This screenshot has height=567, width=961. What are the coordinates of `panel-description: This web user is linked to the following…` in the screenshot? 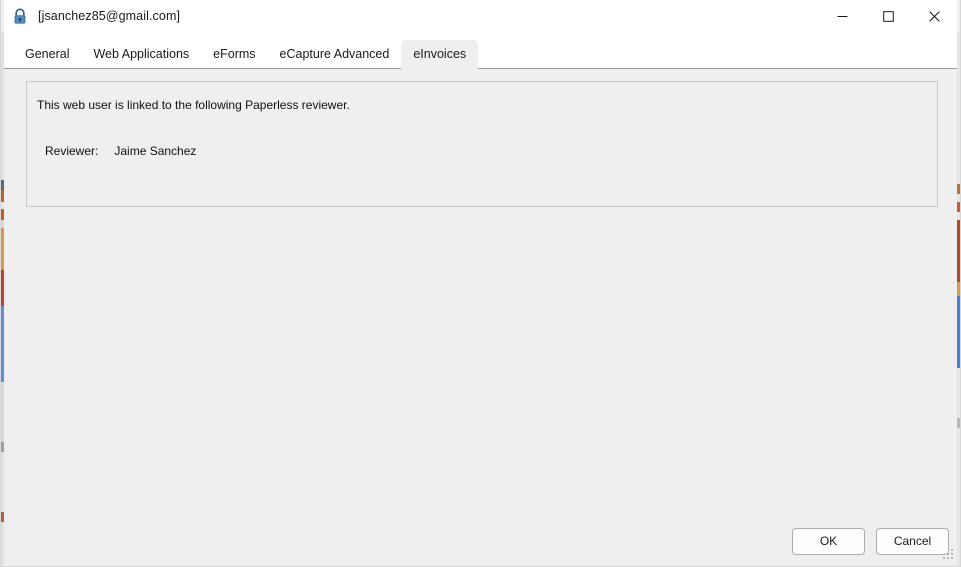 It's located at (193, 105).